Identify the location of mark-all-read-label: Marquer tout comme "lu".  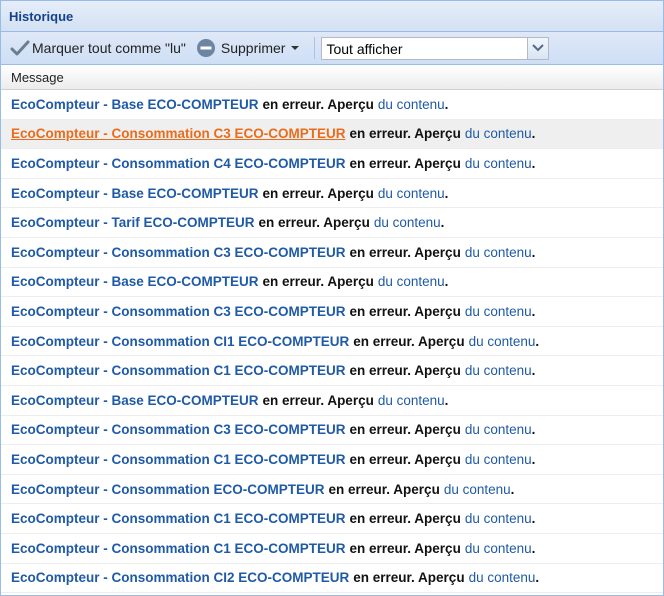
(109, 48).